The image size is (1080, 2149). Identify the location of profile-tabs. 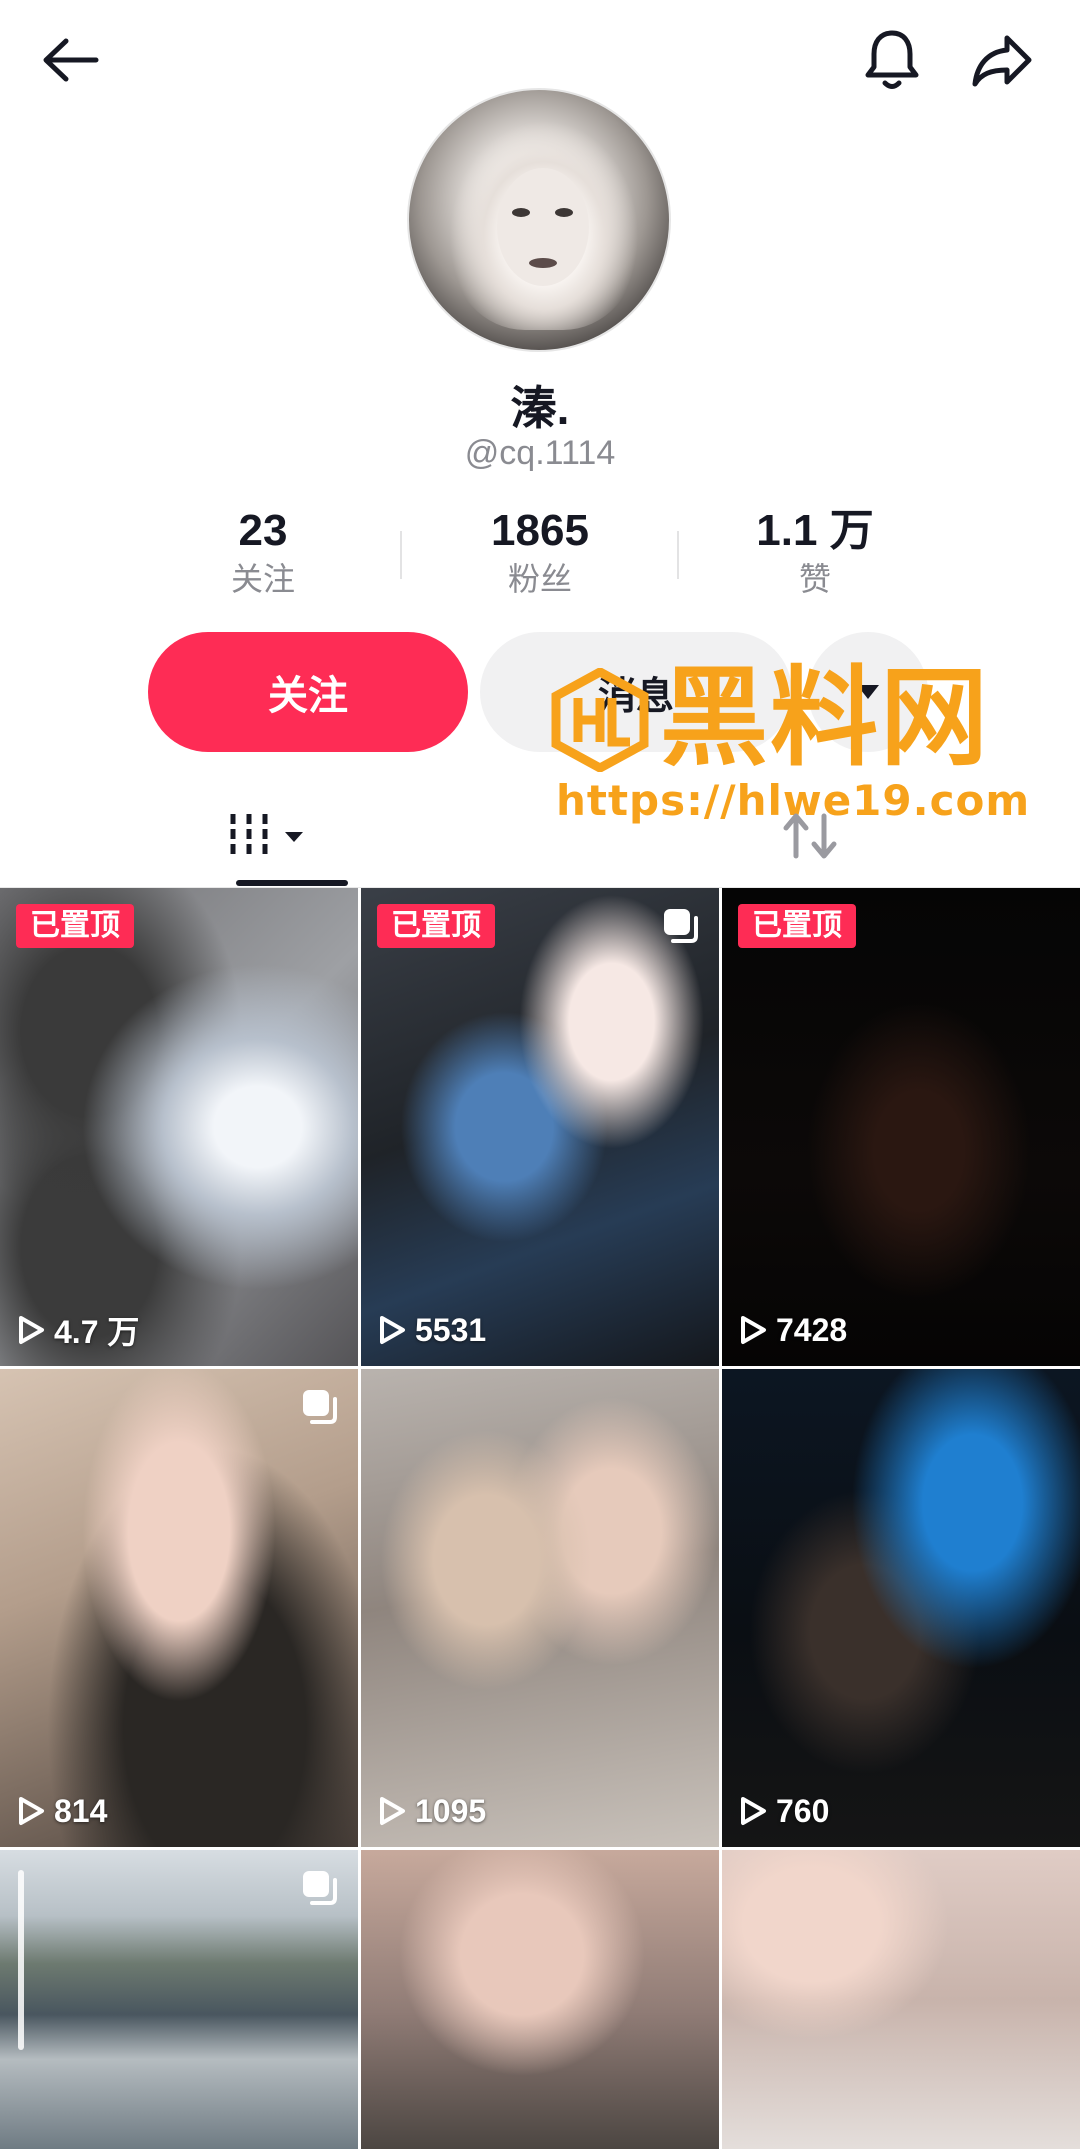
(540, 836).